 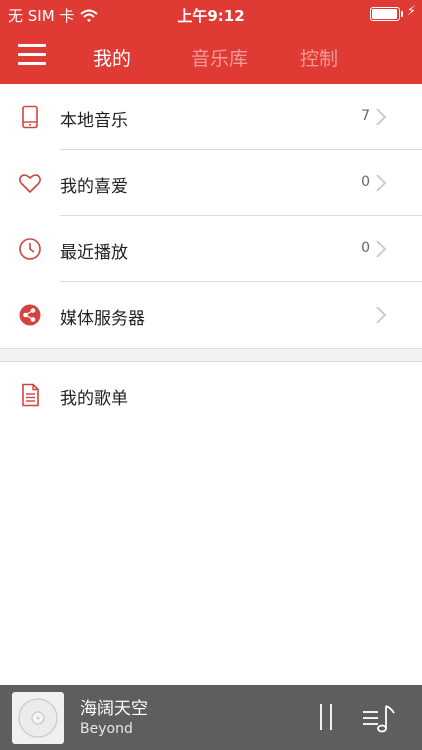 What do you see at coordinates (379, 718) in the screenshot?
I see `music-list-icon` at bounding box center [379, 718].